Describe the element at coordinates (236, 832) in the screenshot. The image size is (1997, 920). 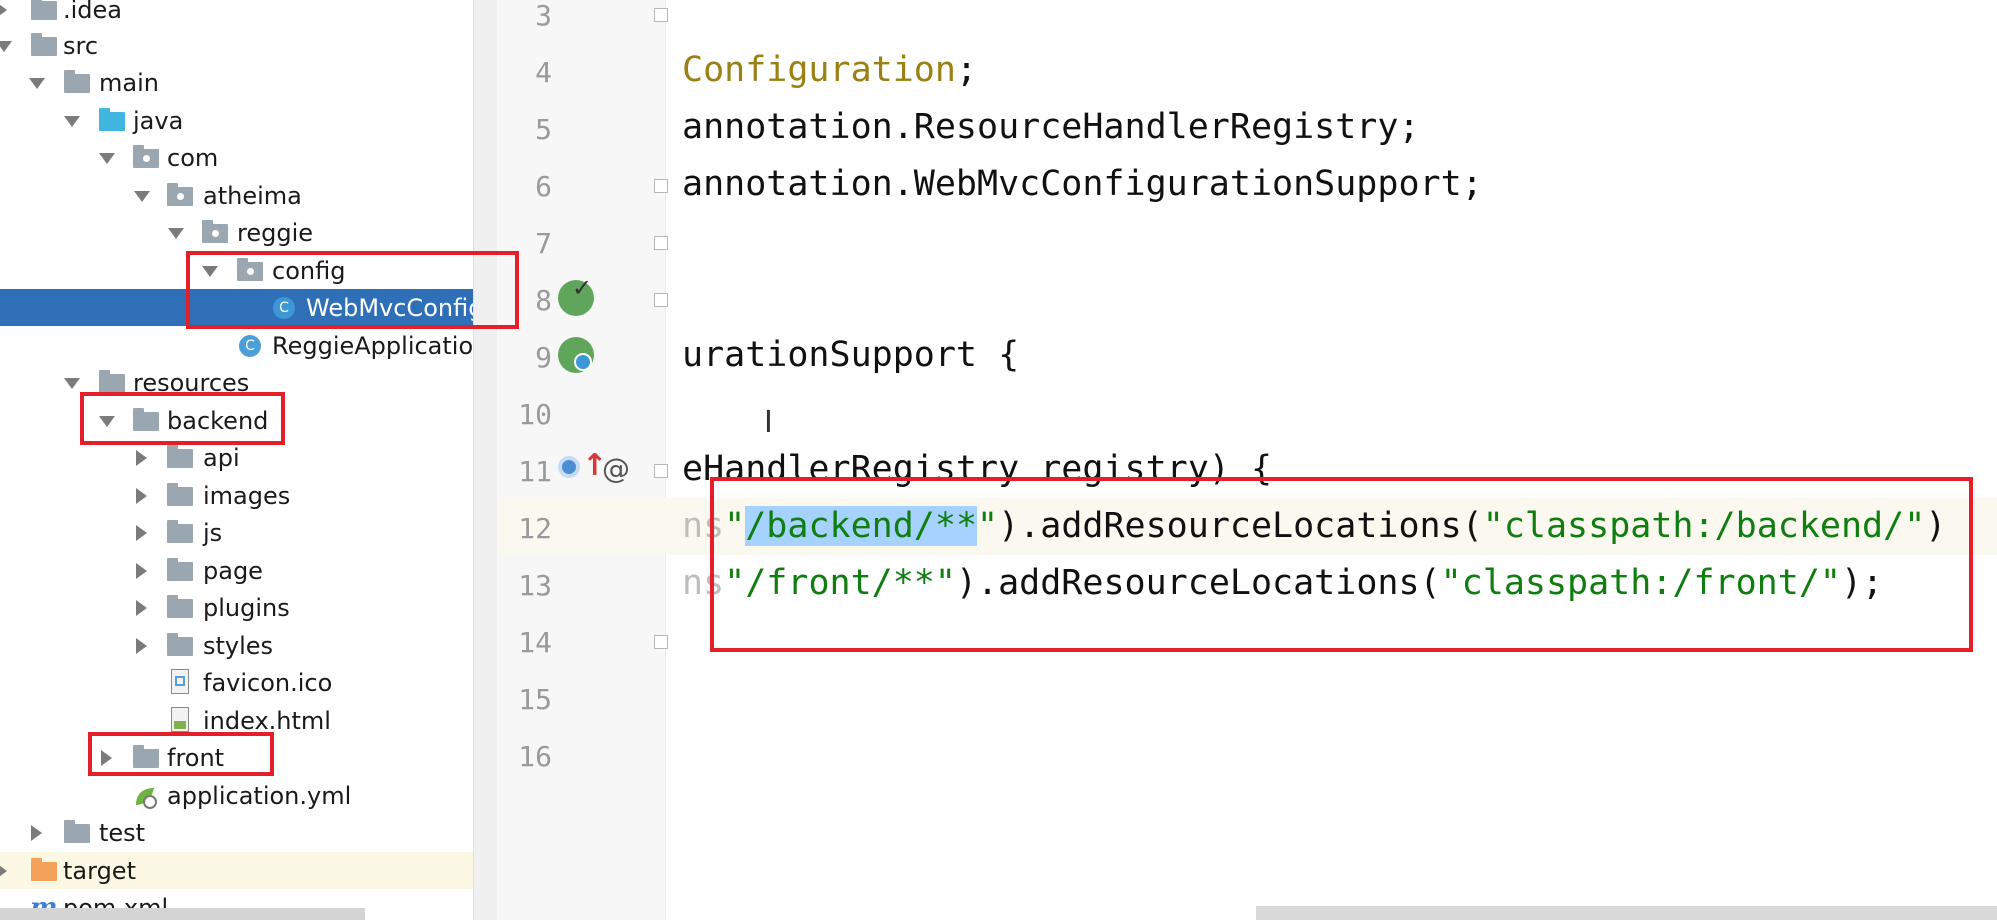
I see `tree-item-test: test` at that location.